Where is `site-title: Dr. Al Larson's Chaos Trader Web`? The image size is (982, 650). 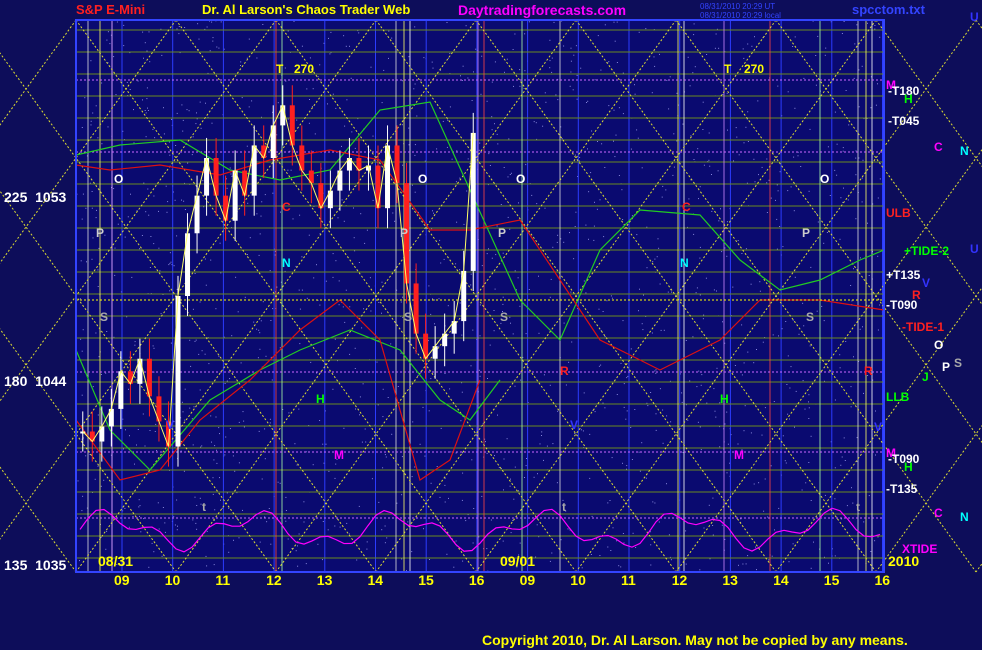 site-title: Dr. Al Larson's Chaos Trader Web is located at coordinates (306, 9).